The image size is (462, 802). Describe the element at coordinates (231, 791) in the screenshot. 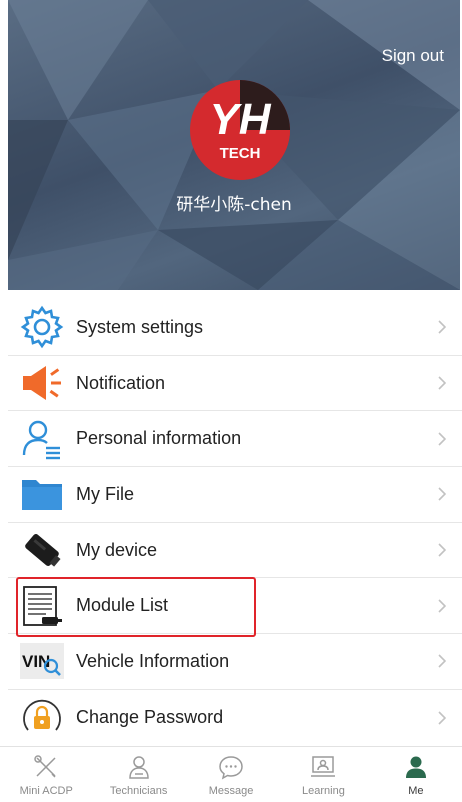

I see `tab-label: Message` at that location.